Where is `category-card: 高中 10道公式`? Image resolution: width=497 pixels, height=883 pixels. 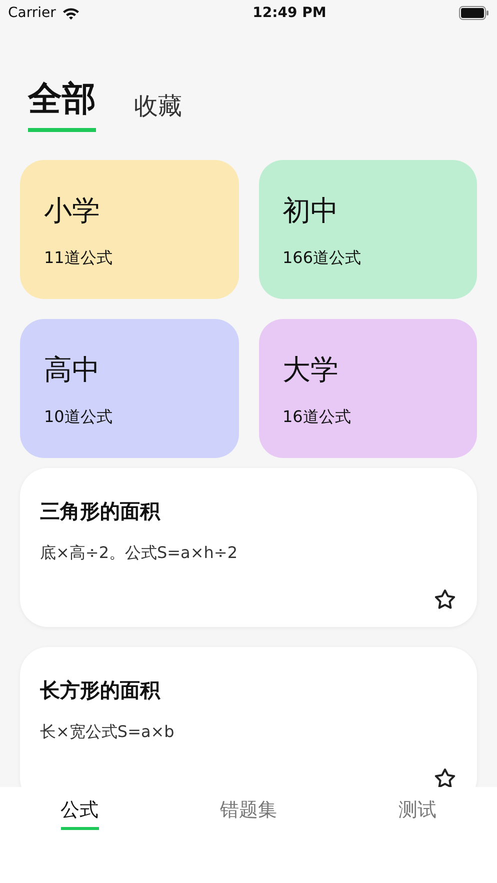 category-card: 高中 10道公式 is located at coordinates (129, 388).